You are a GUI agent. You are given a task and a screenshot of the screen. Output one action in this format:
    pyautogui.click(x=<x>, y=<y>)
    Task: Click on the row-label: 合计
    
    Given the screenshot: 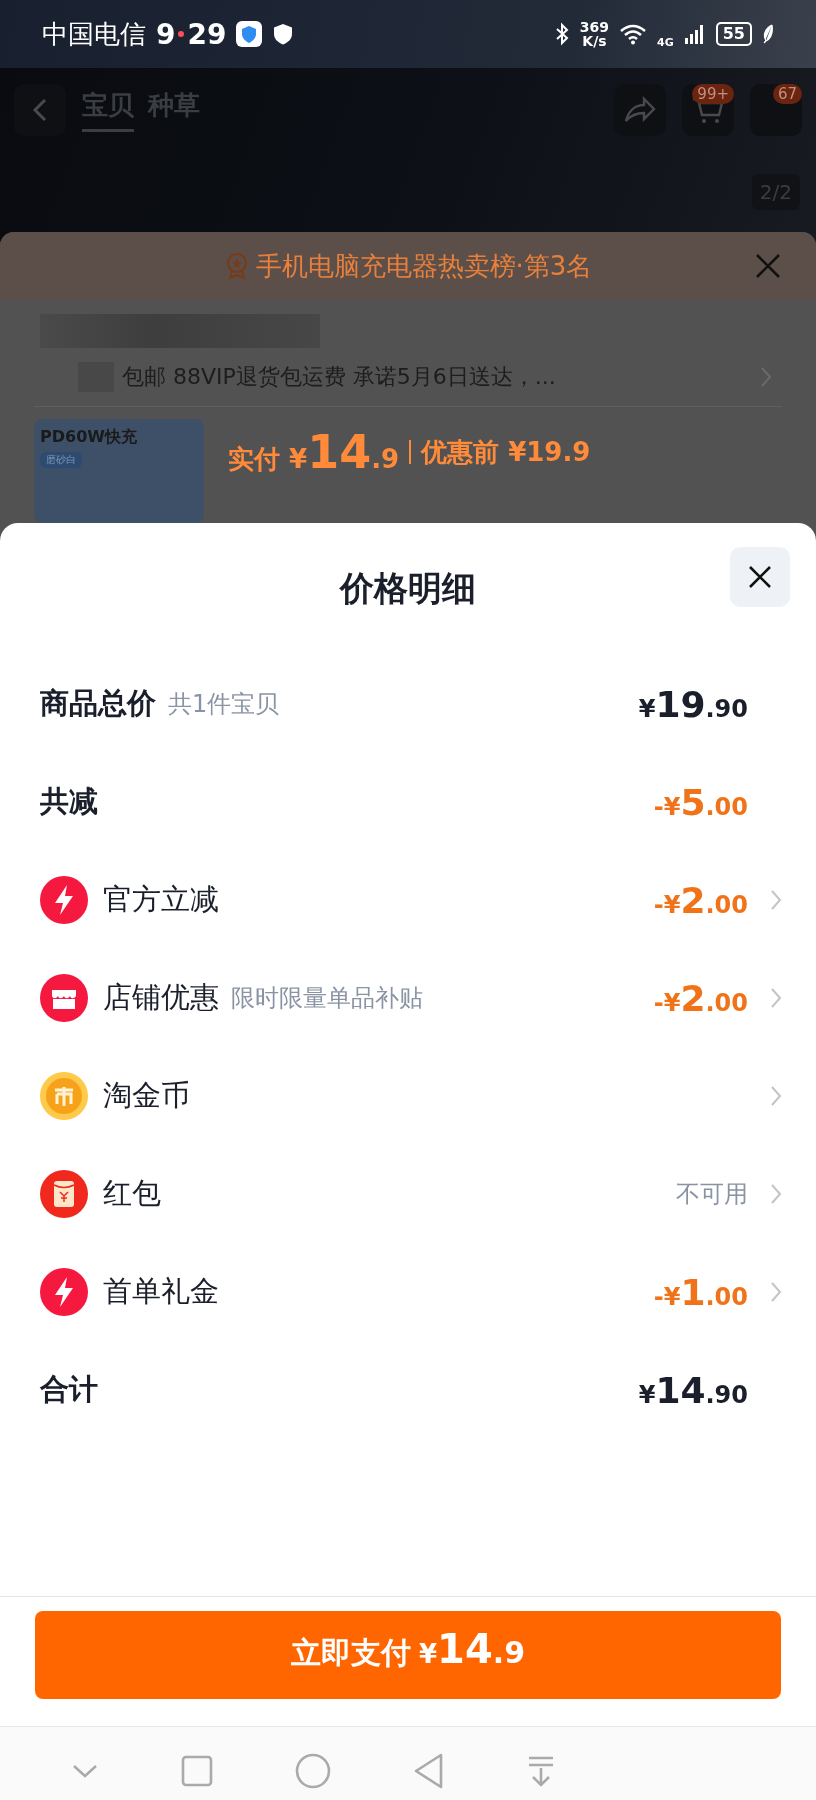 What is the action you would take?
    pyautogui.click(x=69, y=1389)
    